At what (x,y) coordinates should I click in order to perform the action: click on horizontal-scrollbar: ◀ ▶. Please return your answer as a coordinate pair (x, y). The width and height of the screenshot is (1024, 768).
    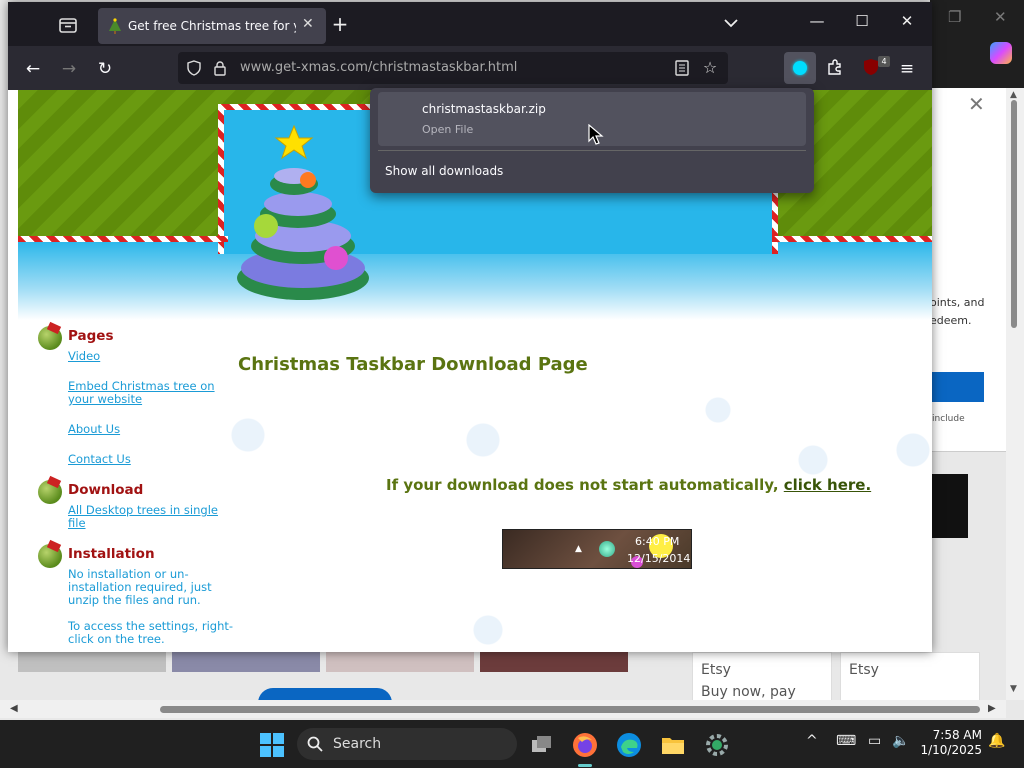
    Looking at the image, I should click on (503, 709).